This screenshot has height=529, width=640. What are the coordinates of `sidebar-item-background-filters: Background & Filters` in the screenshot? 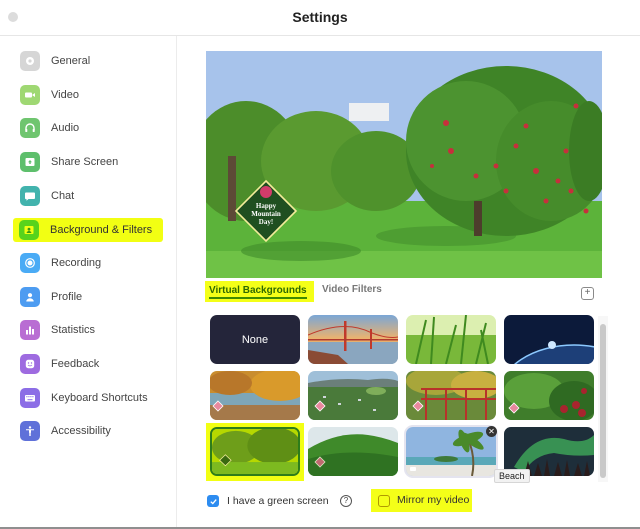 It's located at (88, 230).